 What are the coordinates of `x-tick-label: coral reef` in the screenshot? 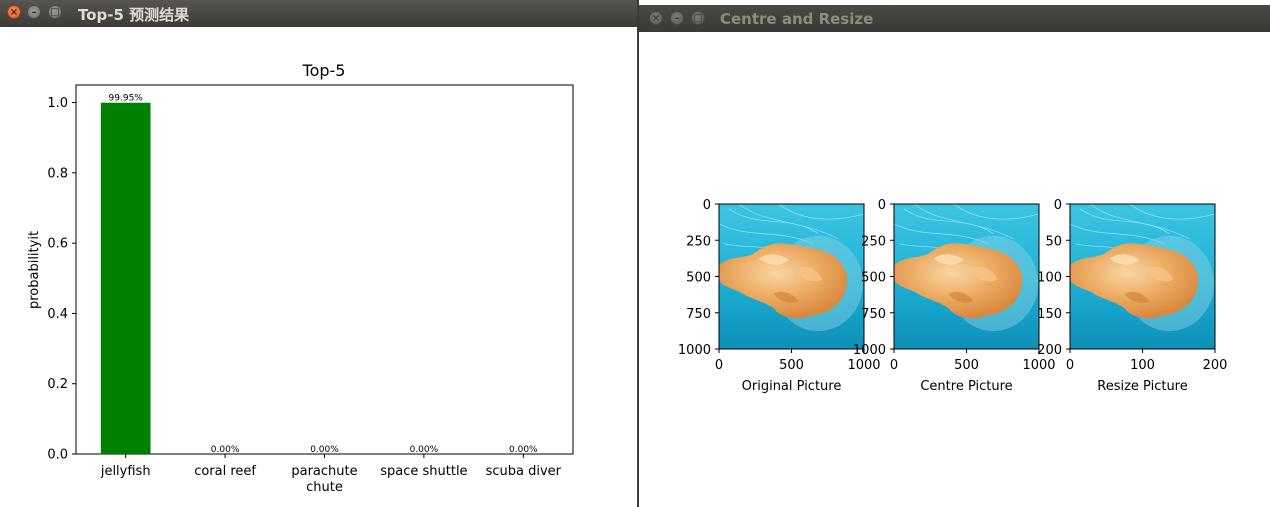 It's located at (225, 471).